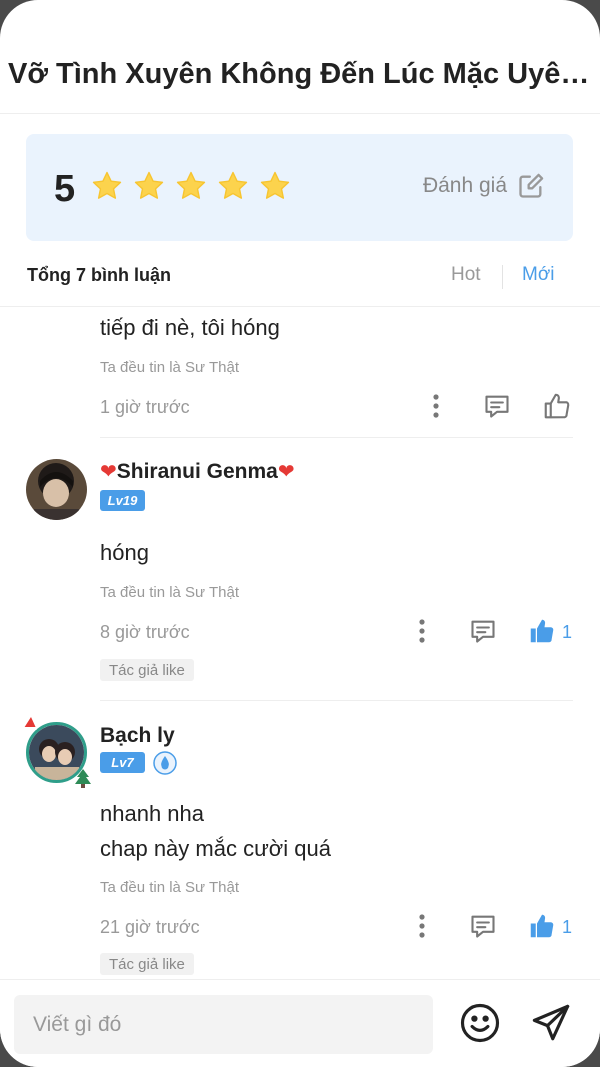  I want to click on comment-composer, so click(300, 1023).